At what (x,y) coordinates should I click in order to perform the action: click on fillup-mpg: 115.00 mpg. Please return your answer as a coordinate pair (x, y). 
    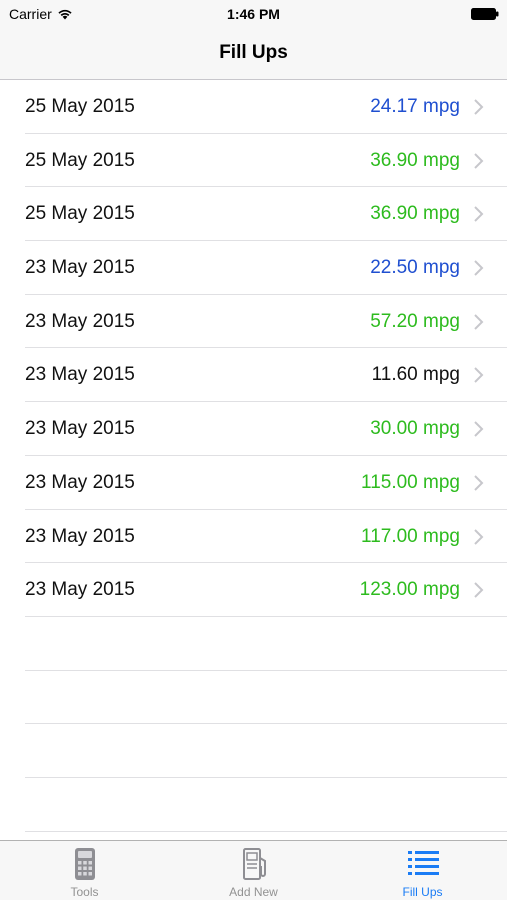
    Looking at the image, I should click on (410, 482).